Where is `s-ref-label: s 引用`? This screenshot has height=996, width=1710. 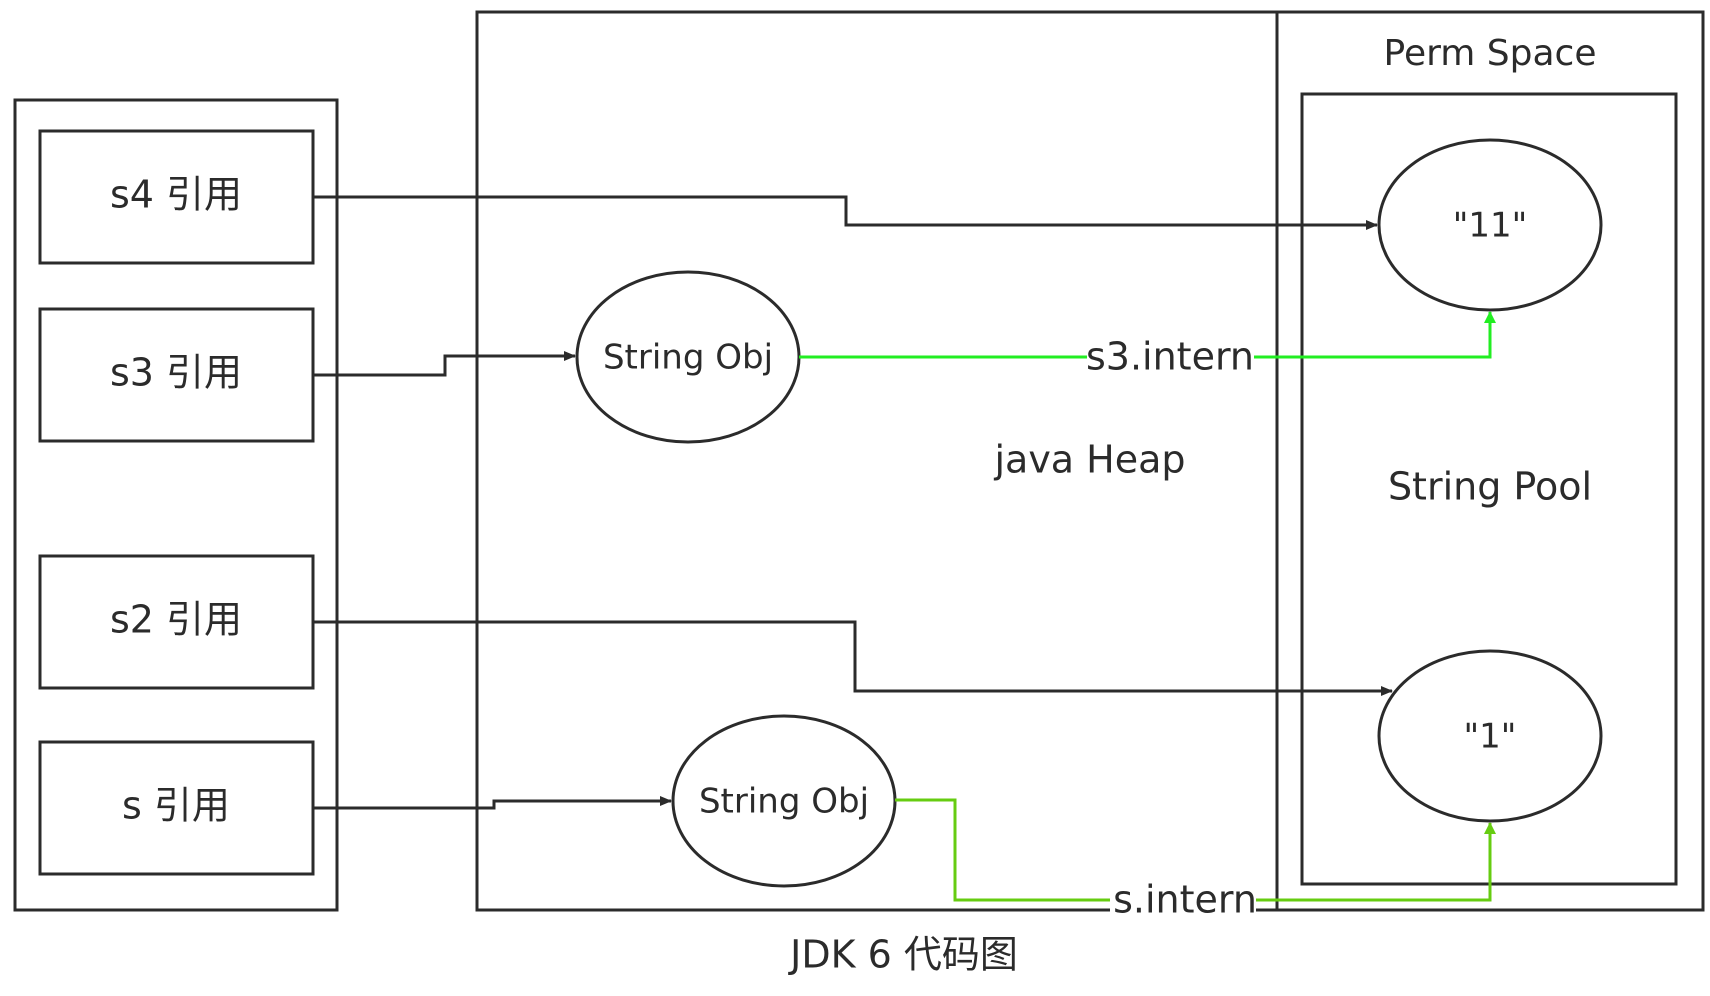 s-ref-label: s 引用 is located at coordinates (176, 806).